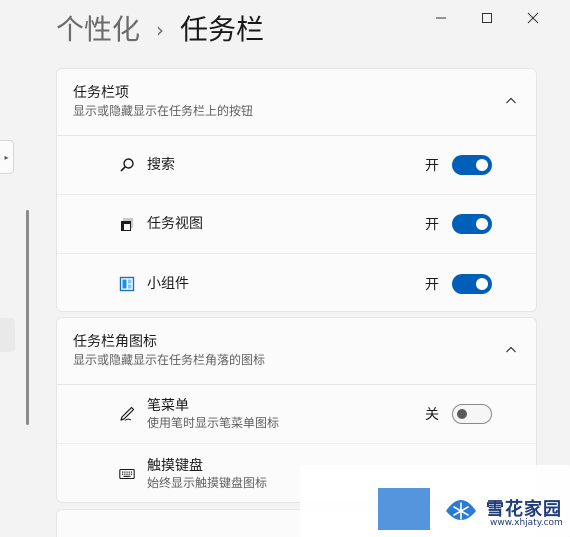 The image size is (570, 537). Describe the element at coordinates (161, 165) in the screenshot. I see `setting-label: 搜索` at that location.